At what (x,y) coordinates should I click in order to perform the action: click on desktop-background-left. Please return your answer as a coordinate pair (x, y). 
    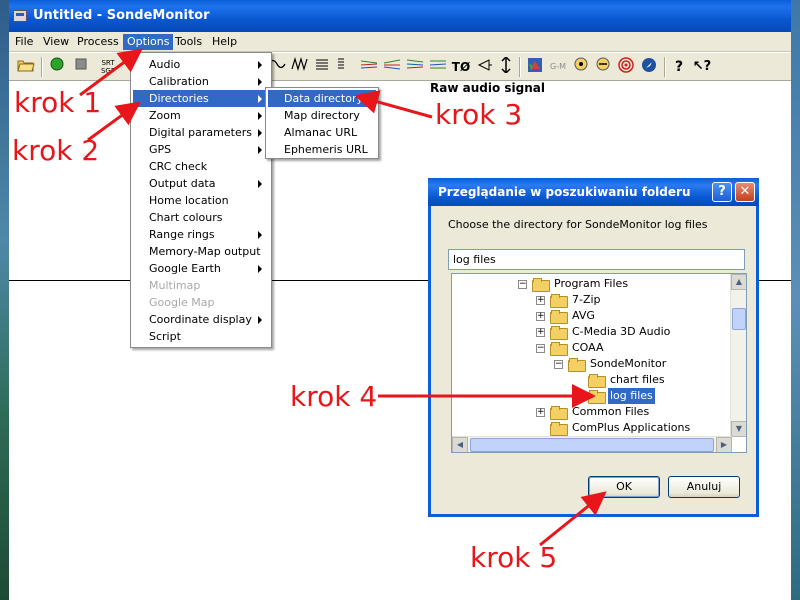
    Looking at the image, I should click on (4, 300).